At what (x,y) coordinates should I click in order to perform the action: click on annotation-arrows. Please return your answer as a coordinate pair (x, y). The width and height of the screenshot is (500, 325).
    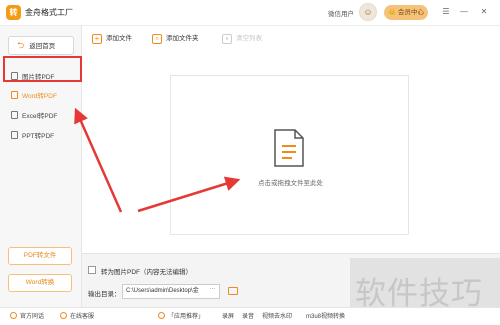
    Looking at the image, I should click on (157, 160).